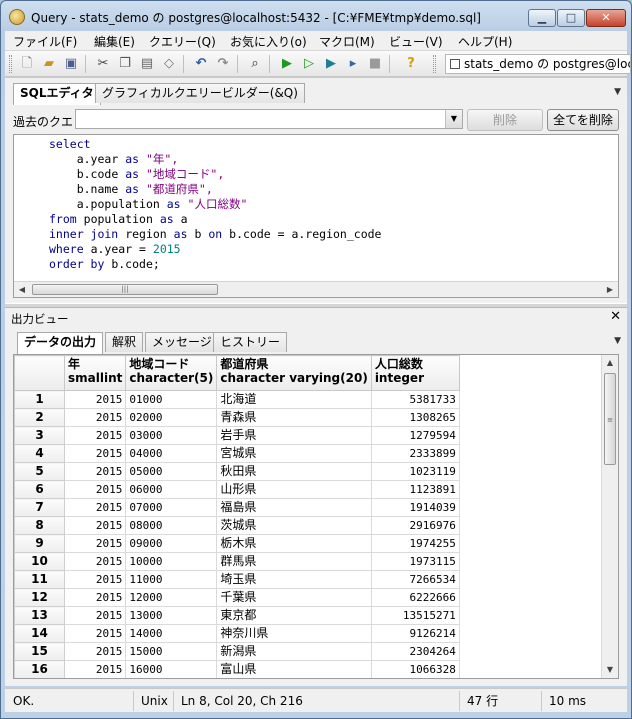 Image resolution: width=632 pixels, height=719 pixels. I want to click on population-cell: 1023119, so click(415, 471).